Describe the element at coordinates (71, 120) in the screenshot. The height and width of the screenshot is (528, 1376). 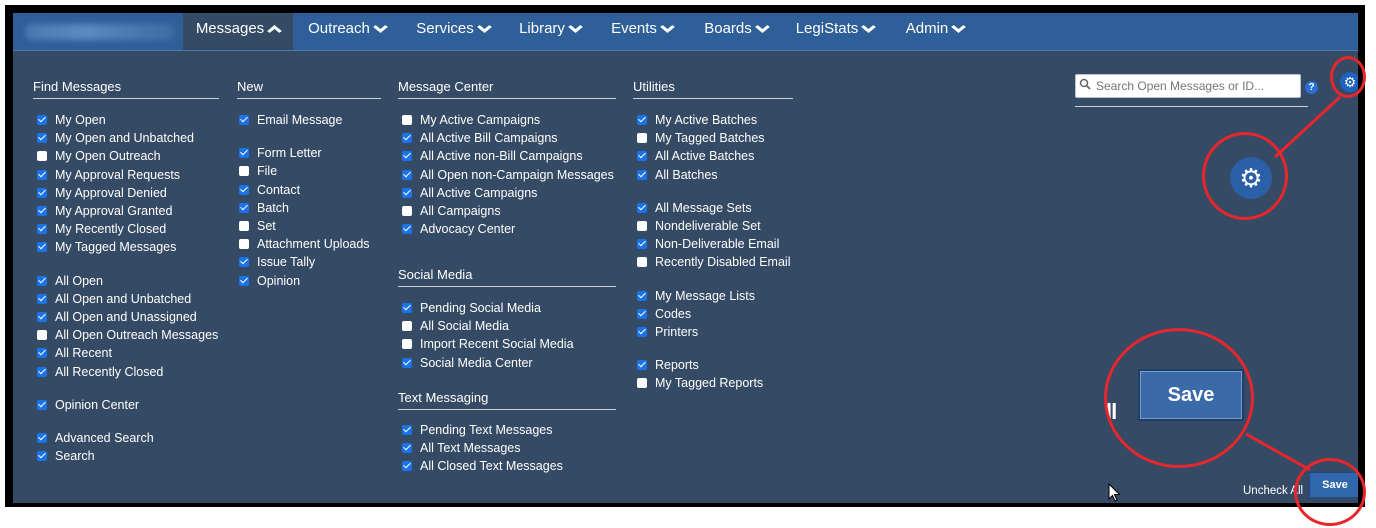
I see `menu-item: My Open` at that location.